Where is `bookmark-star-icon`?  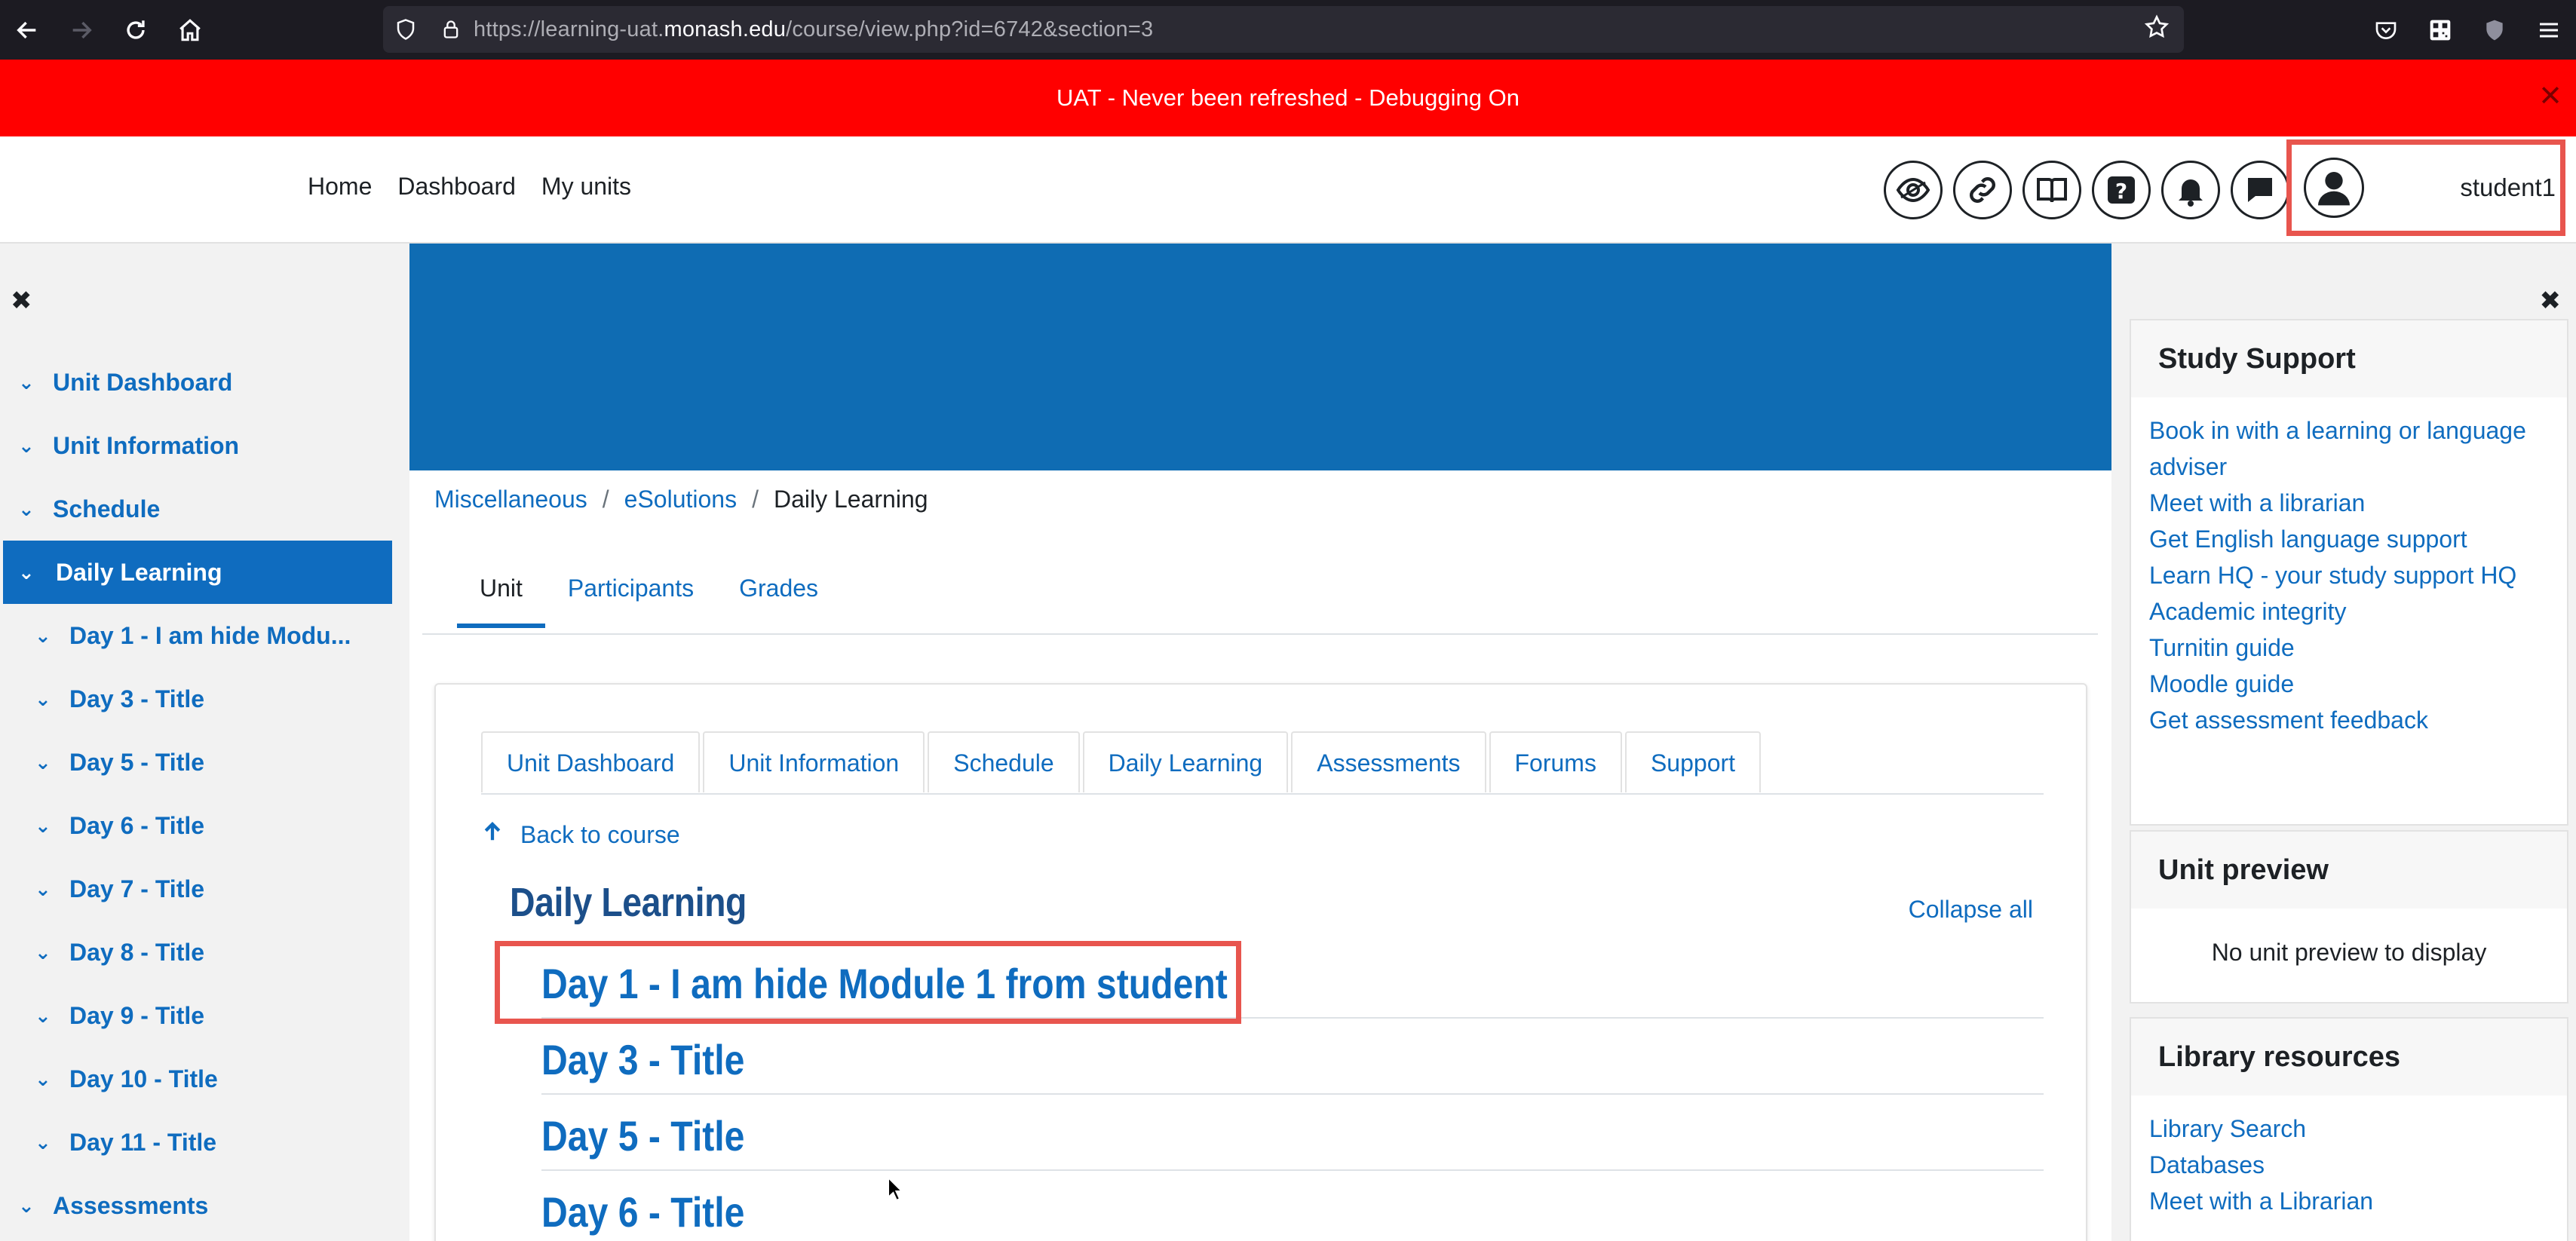 bookmark-star-icon is located at coordinates (2156, 30).